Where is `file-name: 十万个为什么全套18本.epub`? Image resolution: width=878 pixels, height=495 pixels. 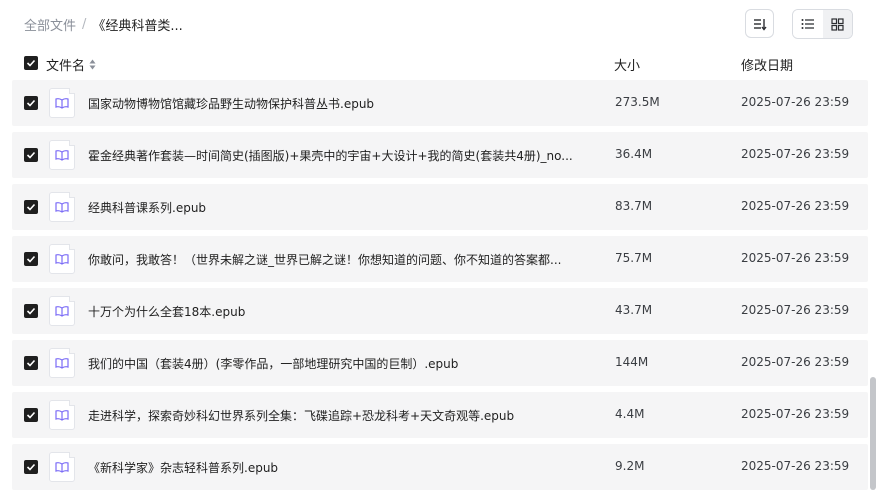
file-name: 十万个为什么全套18本.epub is located at coordinates (338, 311).